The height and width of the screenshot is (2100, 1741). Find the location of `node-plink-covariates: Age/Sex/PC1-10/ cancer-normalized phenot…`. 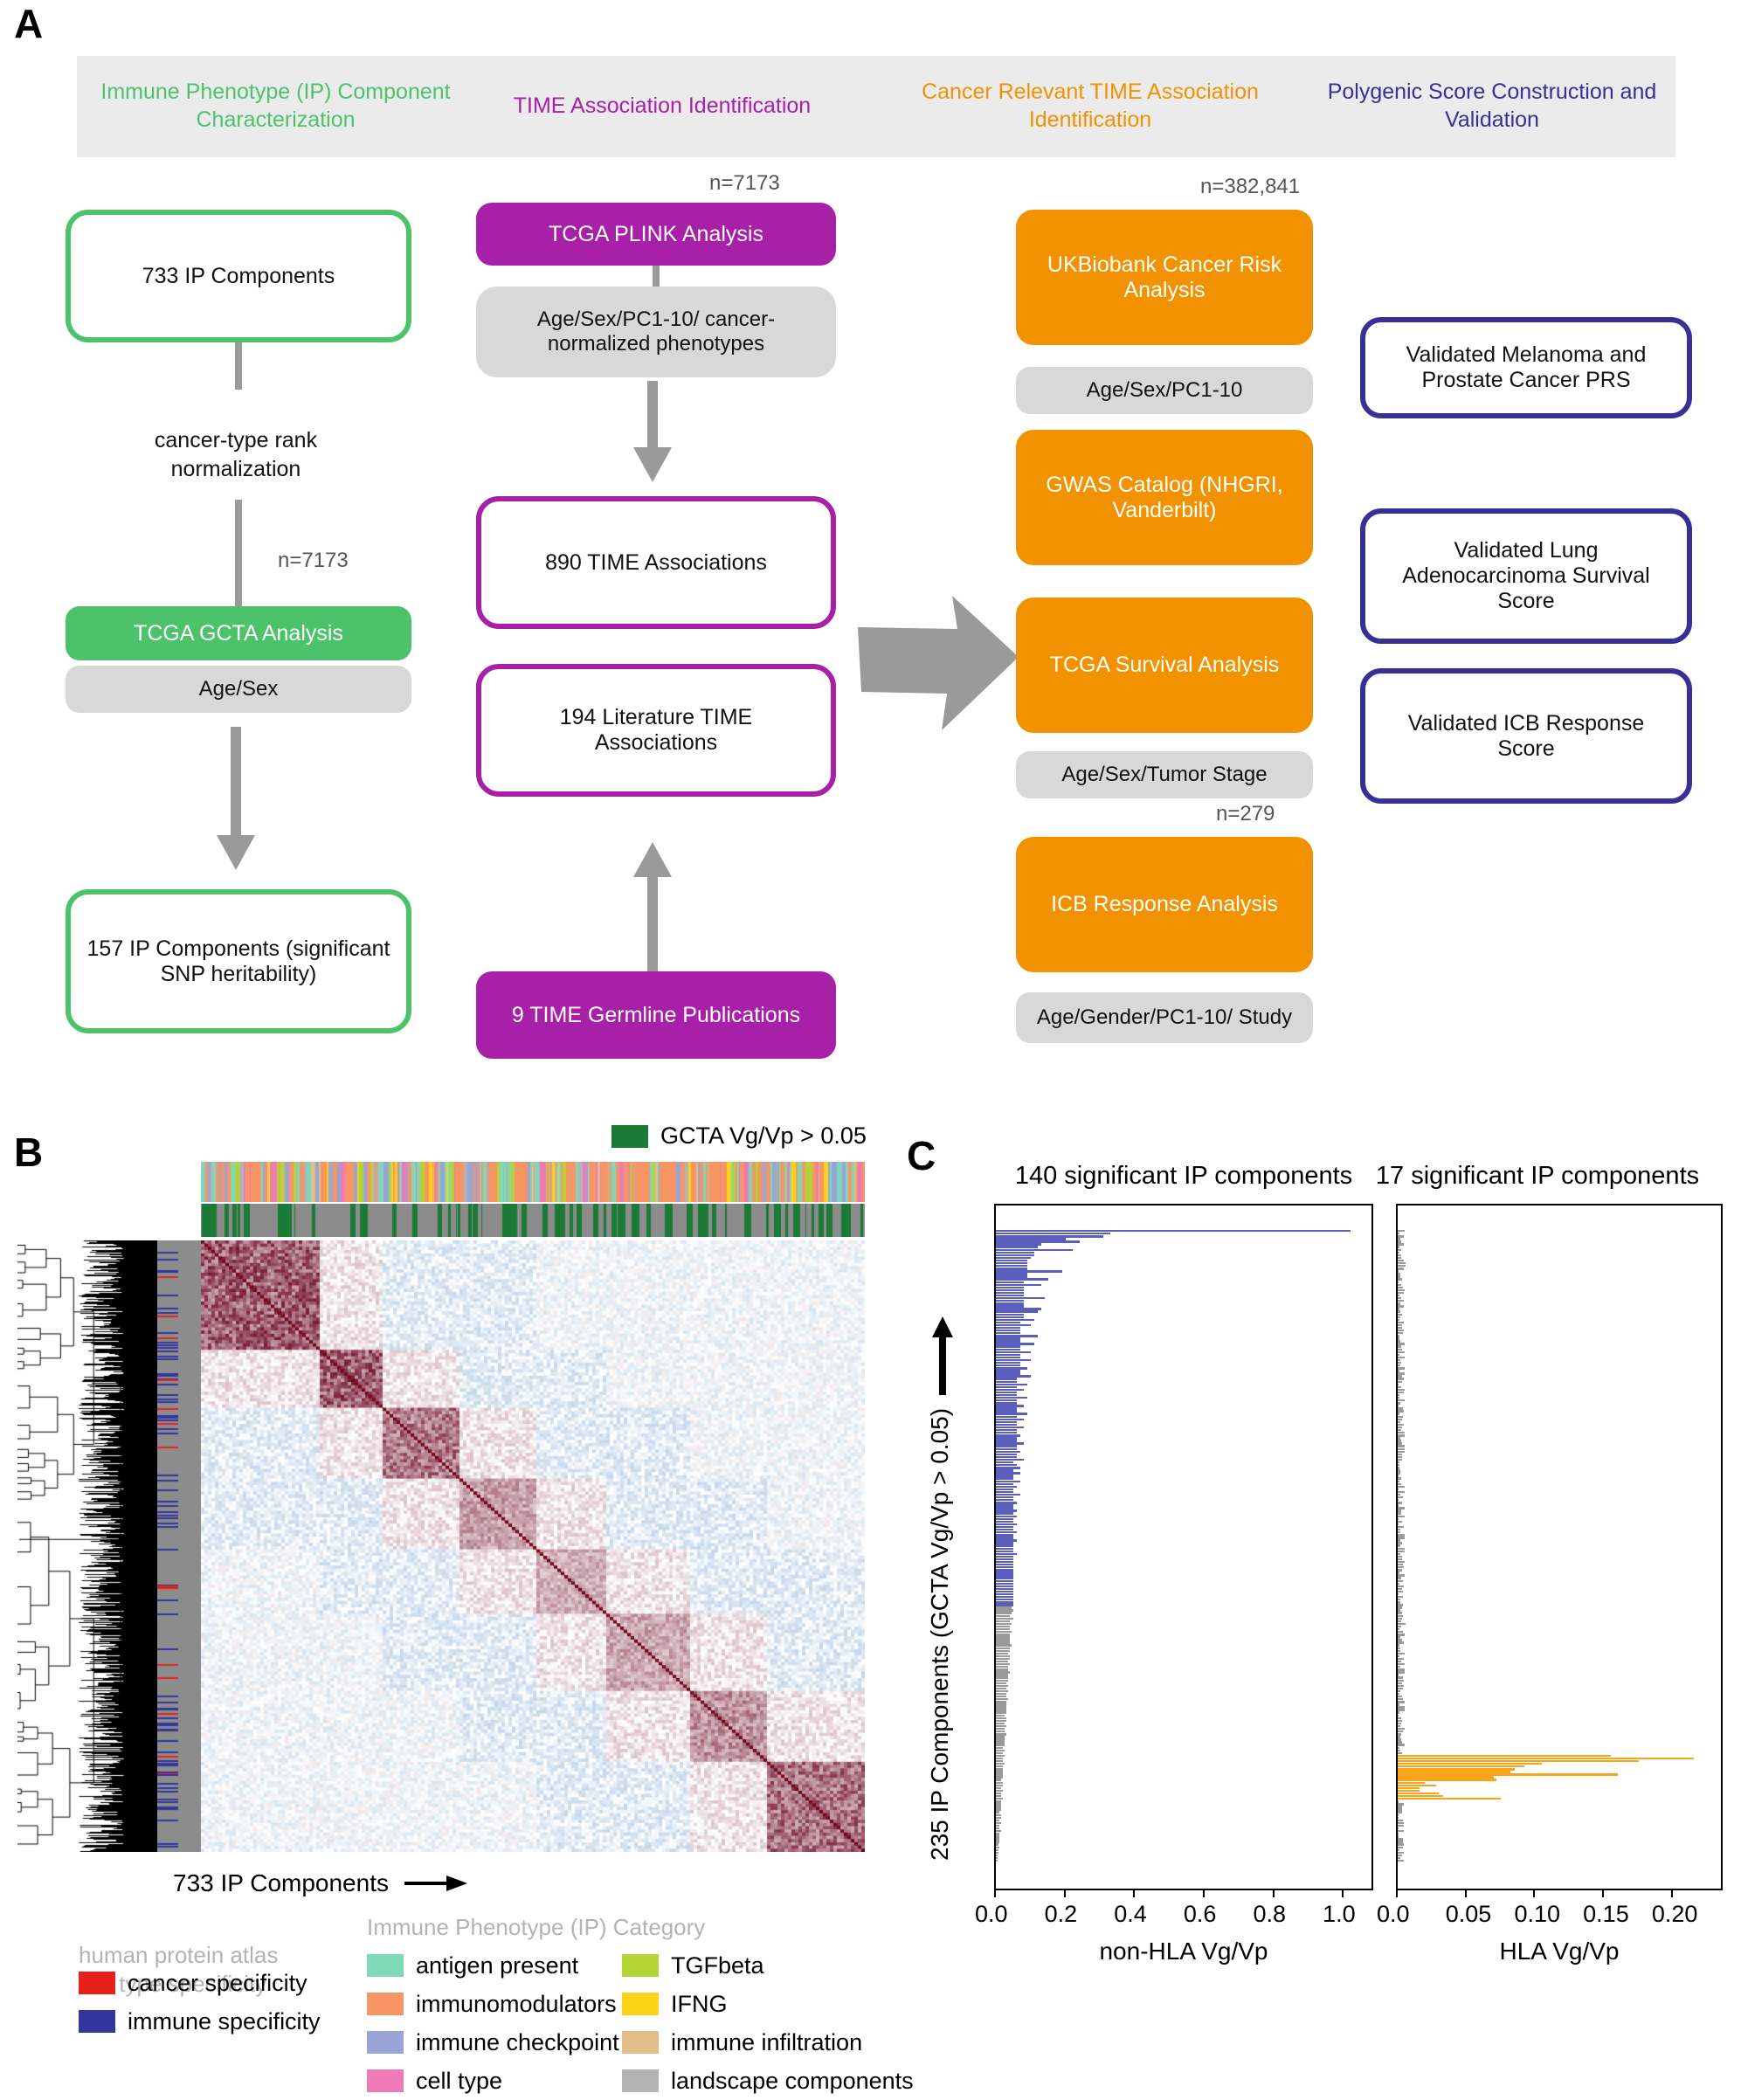

node-plink-covariates: Age/Sex/PC1-10/ cancer-normalized phenot… is located at coordinates (656, 332).